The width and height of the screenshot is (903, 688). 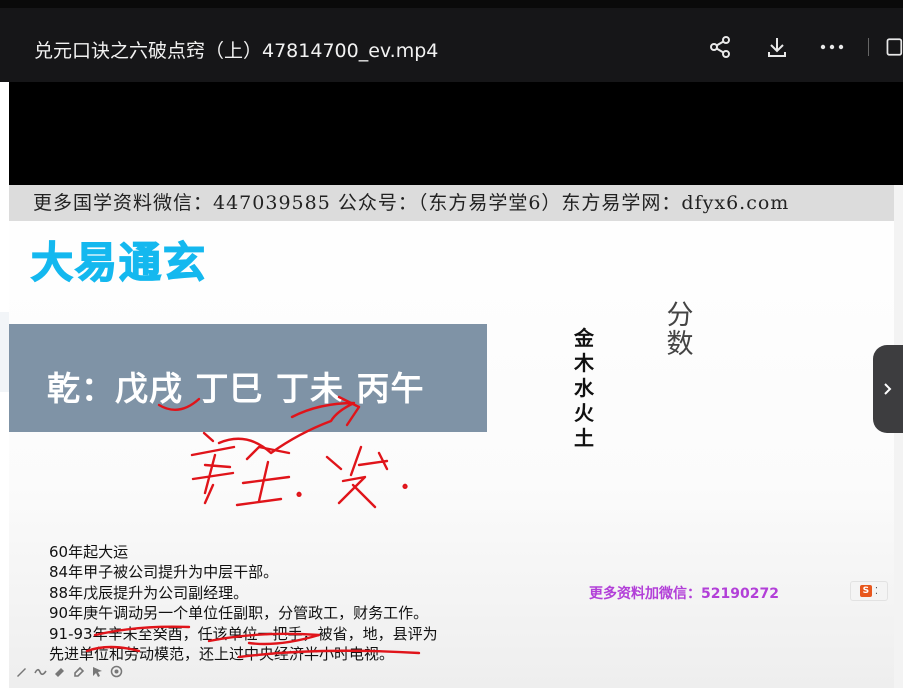 What do you see at coordinates (243, 633) in the screenshot?
I see `note-line: 91-93年辛未至癸酉，任该单位一把手，被省，地，县评为` at bounding box center [243, 633].